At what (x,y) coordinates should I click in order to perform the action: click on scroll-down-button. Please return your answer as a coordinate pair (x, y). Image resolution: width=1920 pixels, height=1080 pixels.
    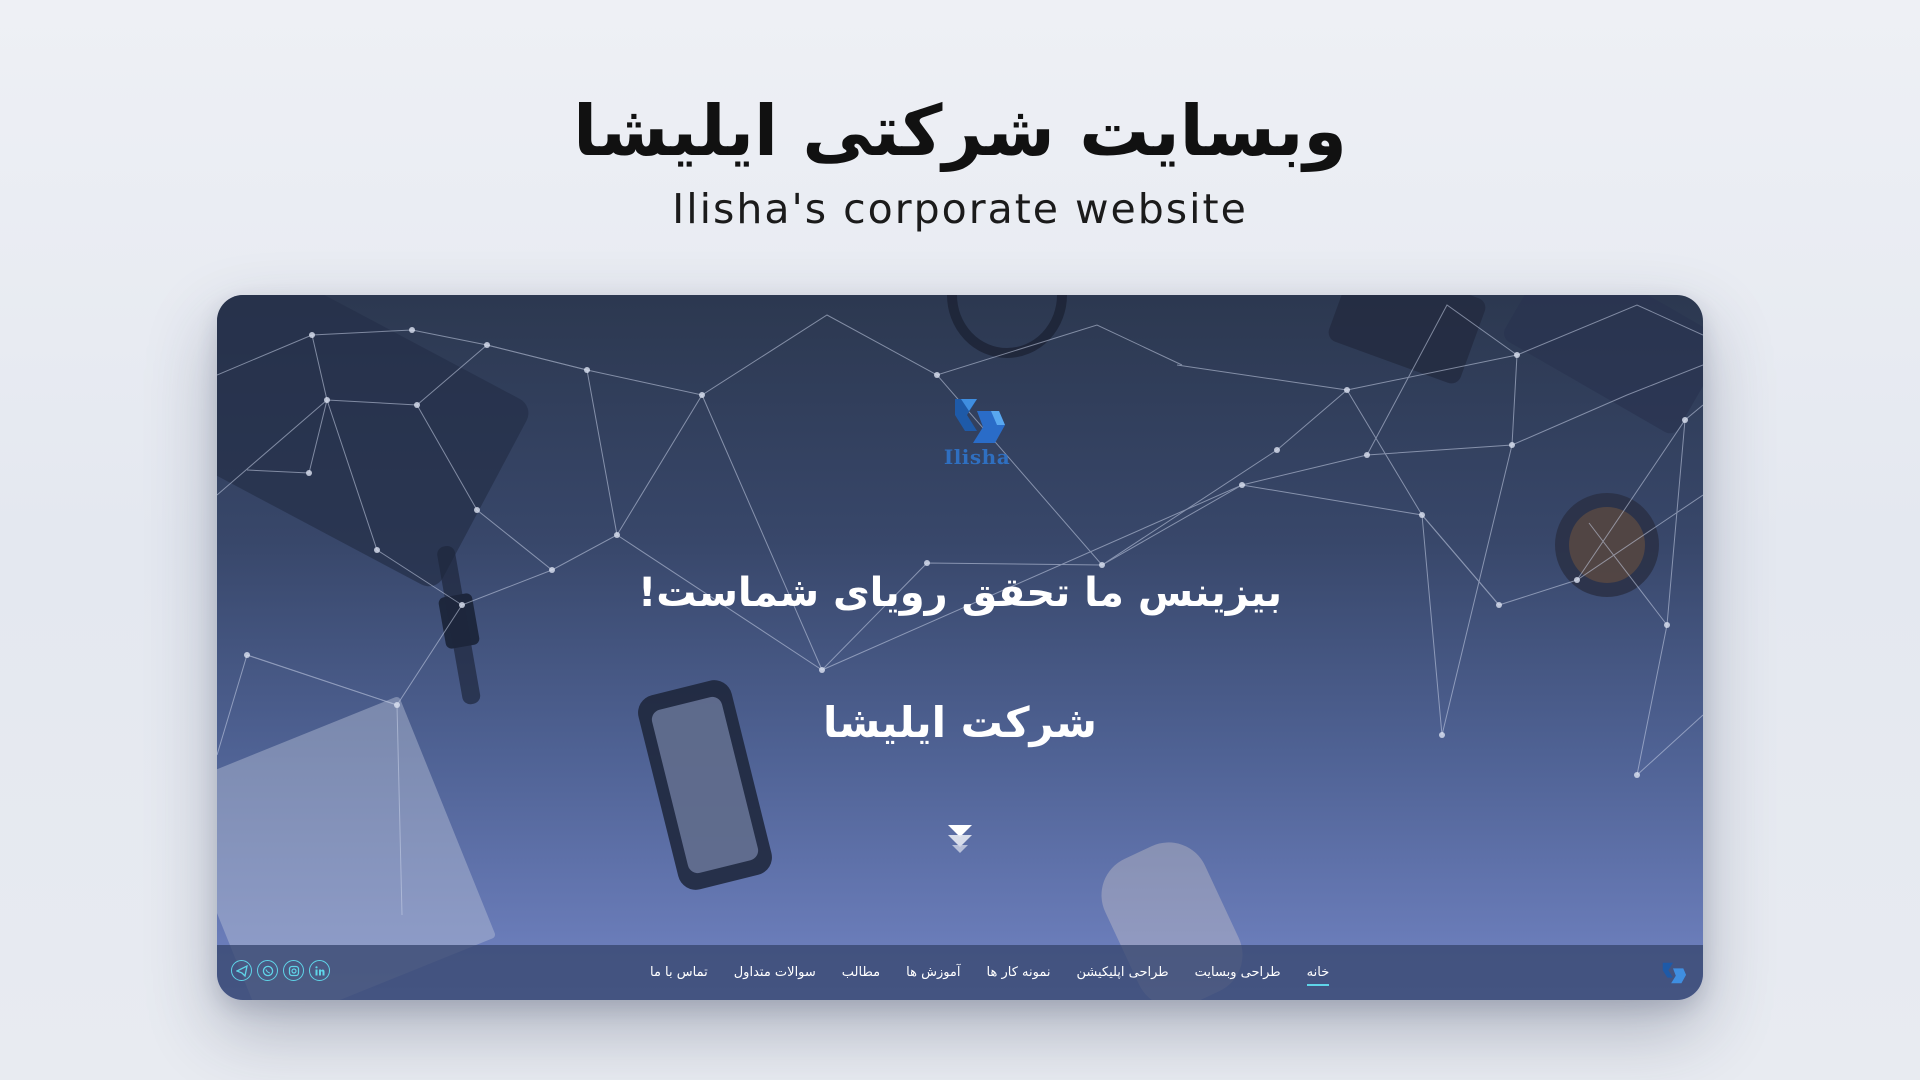
    Looking at the image, I should click on (960, 838).